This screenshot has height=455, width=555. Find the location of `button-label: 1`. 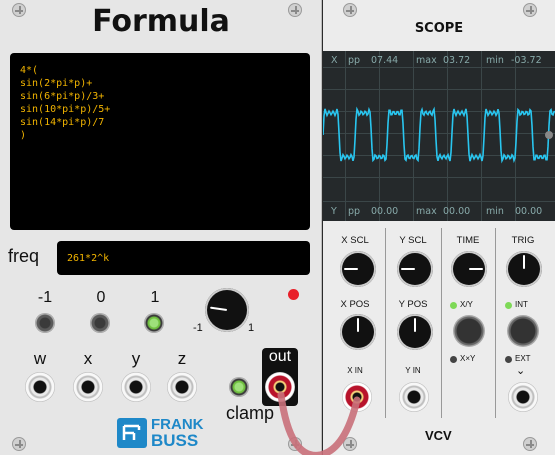

button-label: 1 is located at coordinates (155, 297).